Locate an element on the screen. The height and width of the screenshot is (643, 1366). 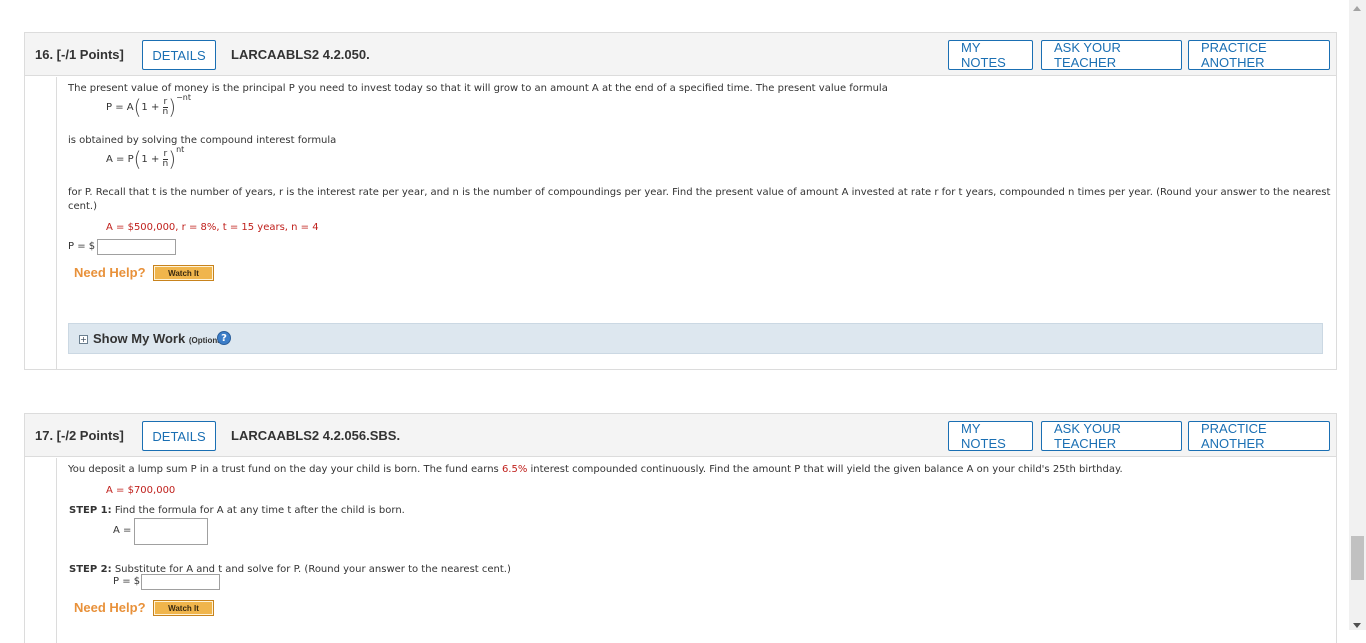
step-1-answer-label: A = is located at coordinates (122, 530).